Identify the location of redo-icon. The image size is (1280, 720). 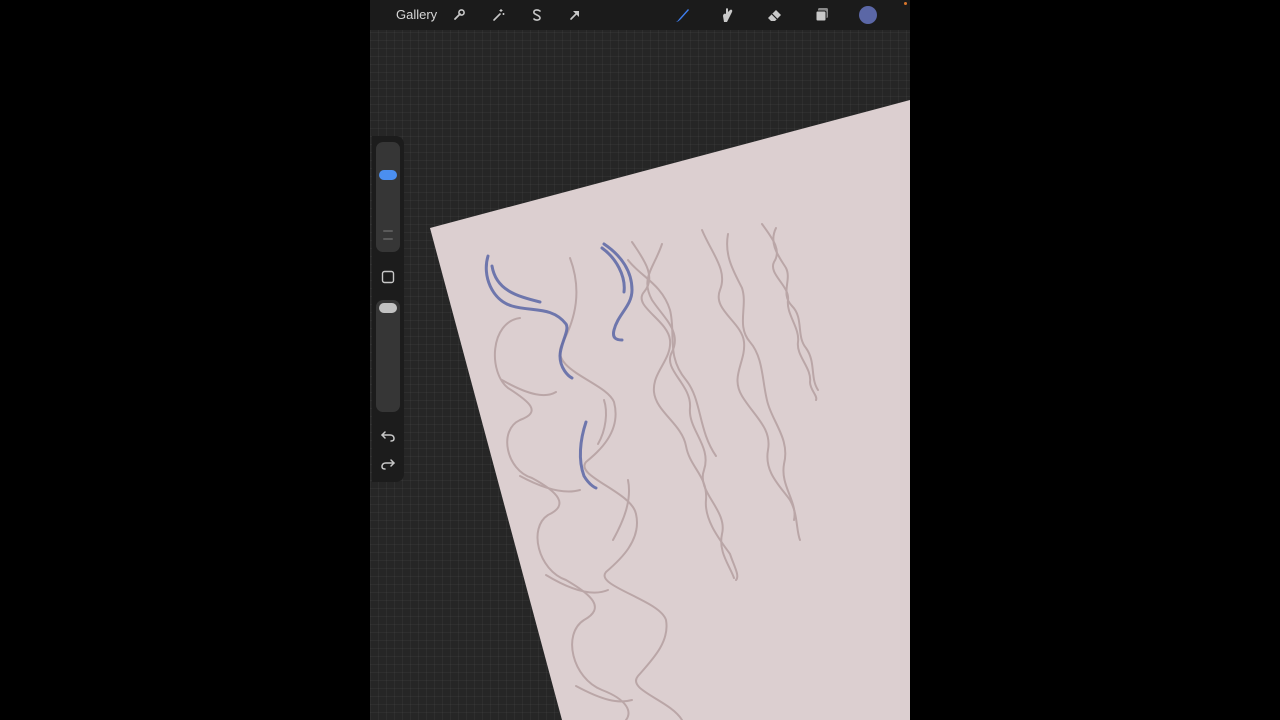
(388, 464).